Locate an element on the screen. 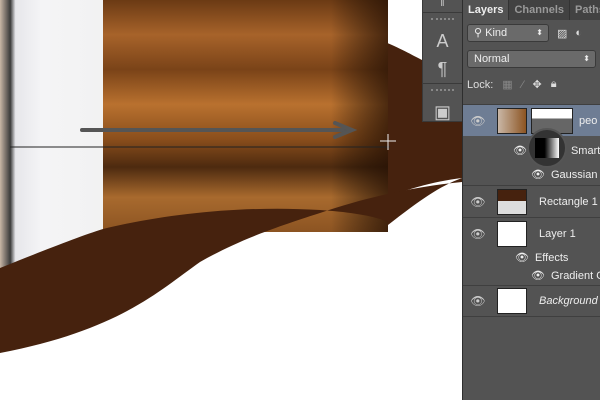 The image size is (600, 400). gradient-overlay-row: 👁︎ Gradient Ov is located at coordinates (565, 276).